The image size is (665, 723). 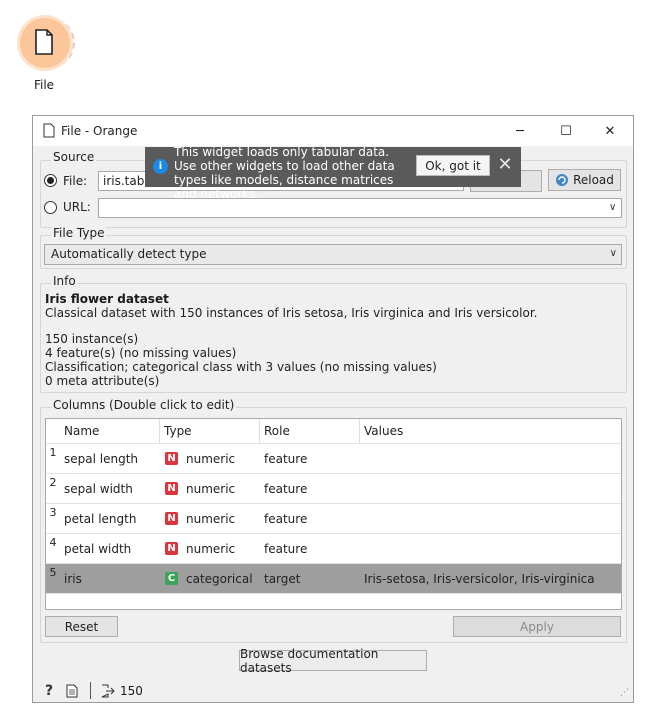 I want to click on variable-type: categorical, so click(x=219, y=579).